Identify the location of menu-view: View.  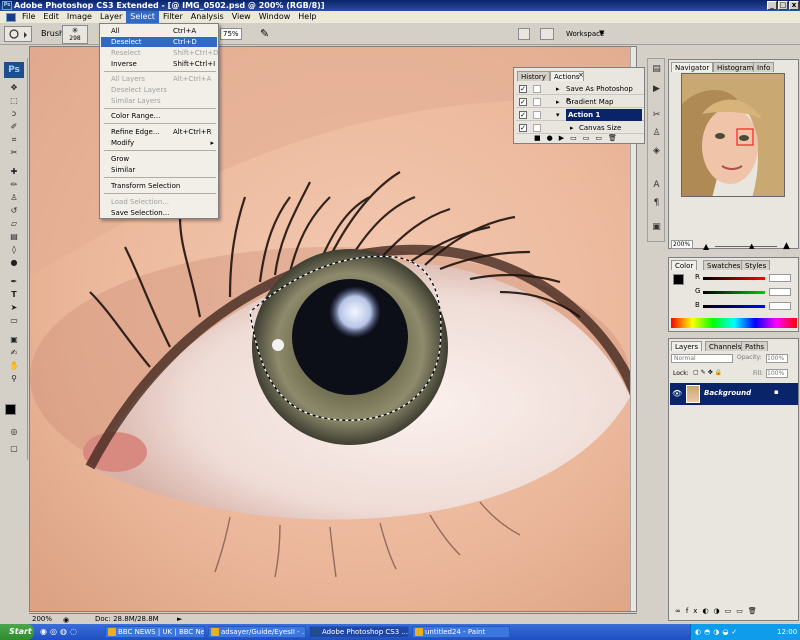
(241, 17).